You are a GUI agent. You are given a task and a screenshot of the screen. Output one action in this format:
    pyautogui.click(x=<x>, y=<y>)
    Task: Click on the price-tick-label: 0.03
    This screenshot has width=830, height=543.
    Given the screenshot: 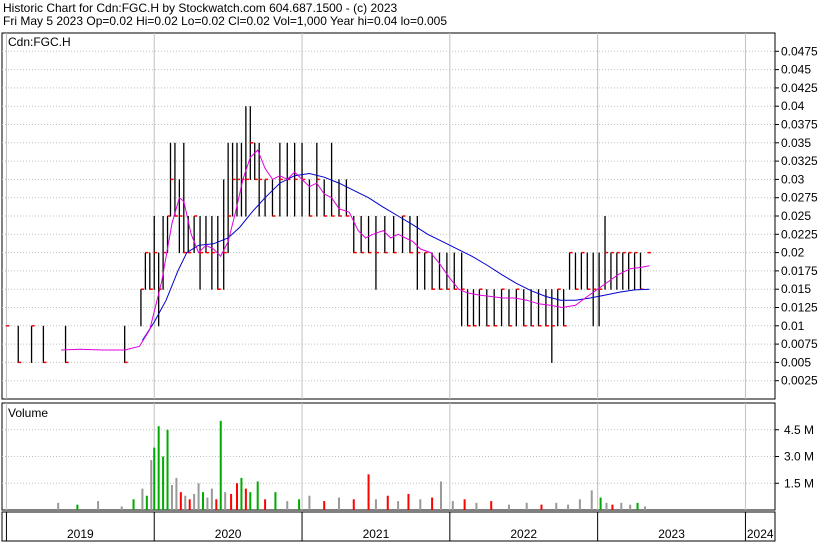 What is the action you would take?
    pyautogui.click(x=793, y=179)
    